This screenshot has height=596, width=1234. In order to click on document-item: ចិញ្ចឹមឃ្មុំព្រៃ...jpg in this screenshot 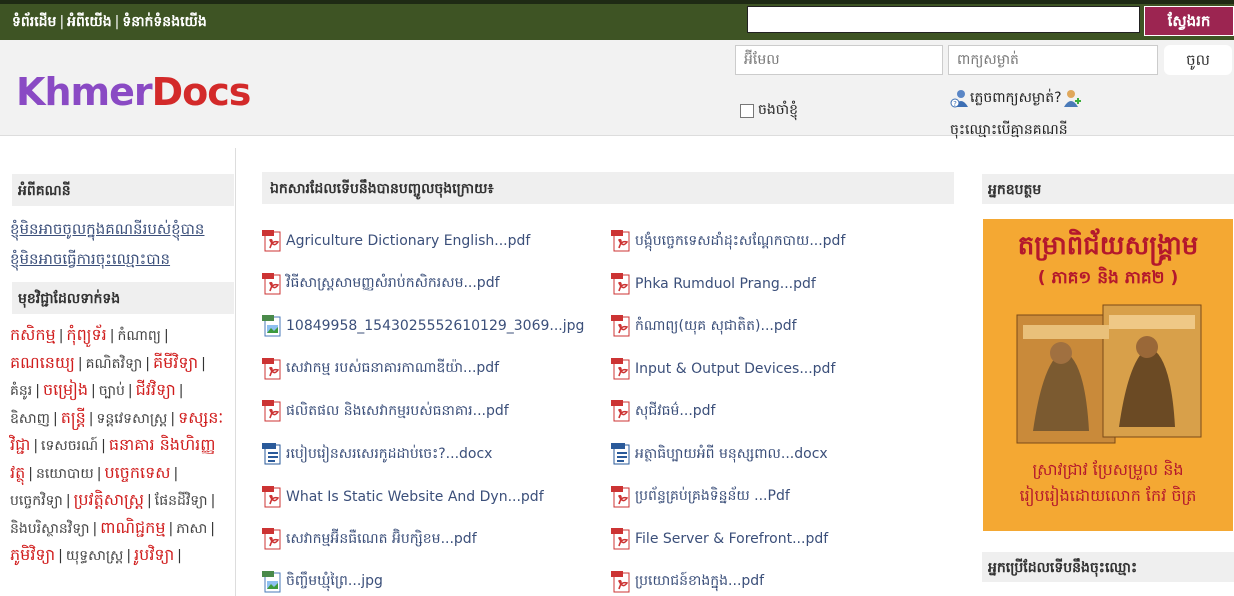, I will do `click(322, 581)`.